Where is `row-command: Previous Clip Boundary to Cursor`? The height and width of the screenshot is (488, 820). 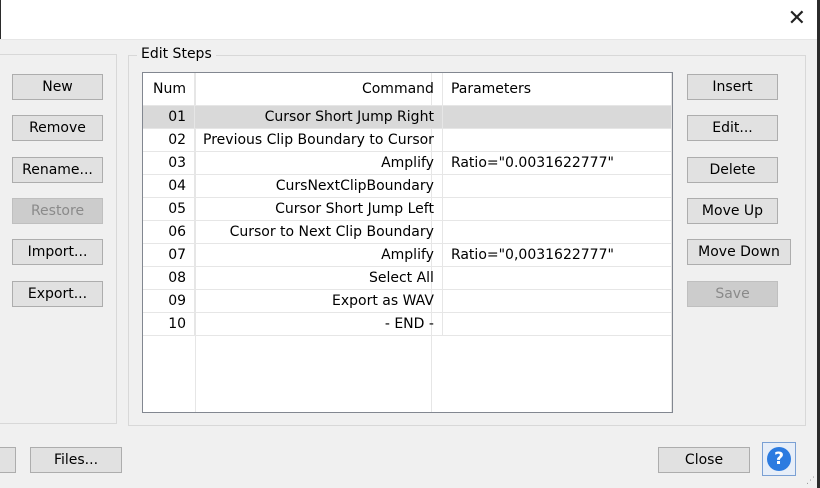 row-command: Previous Clip Boundary to Cursor is located at coordinates (318, 140).